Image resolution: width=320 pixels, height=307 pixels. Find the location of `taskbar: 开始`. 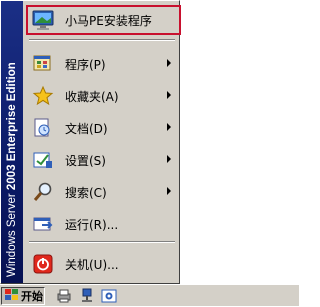

taskbar: 开始 is located at coordinates (149, 295).